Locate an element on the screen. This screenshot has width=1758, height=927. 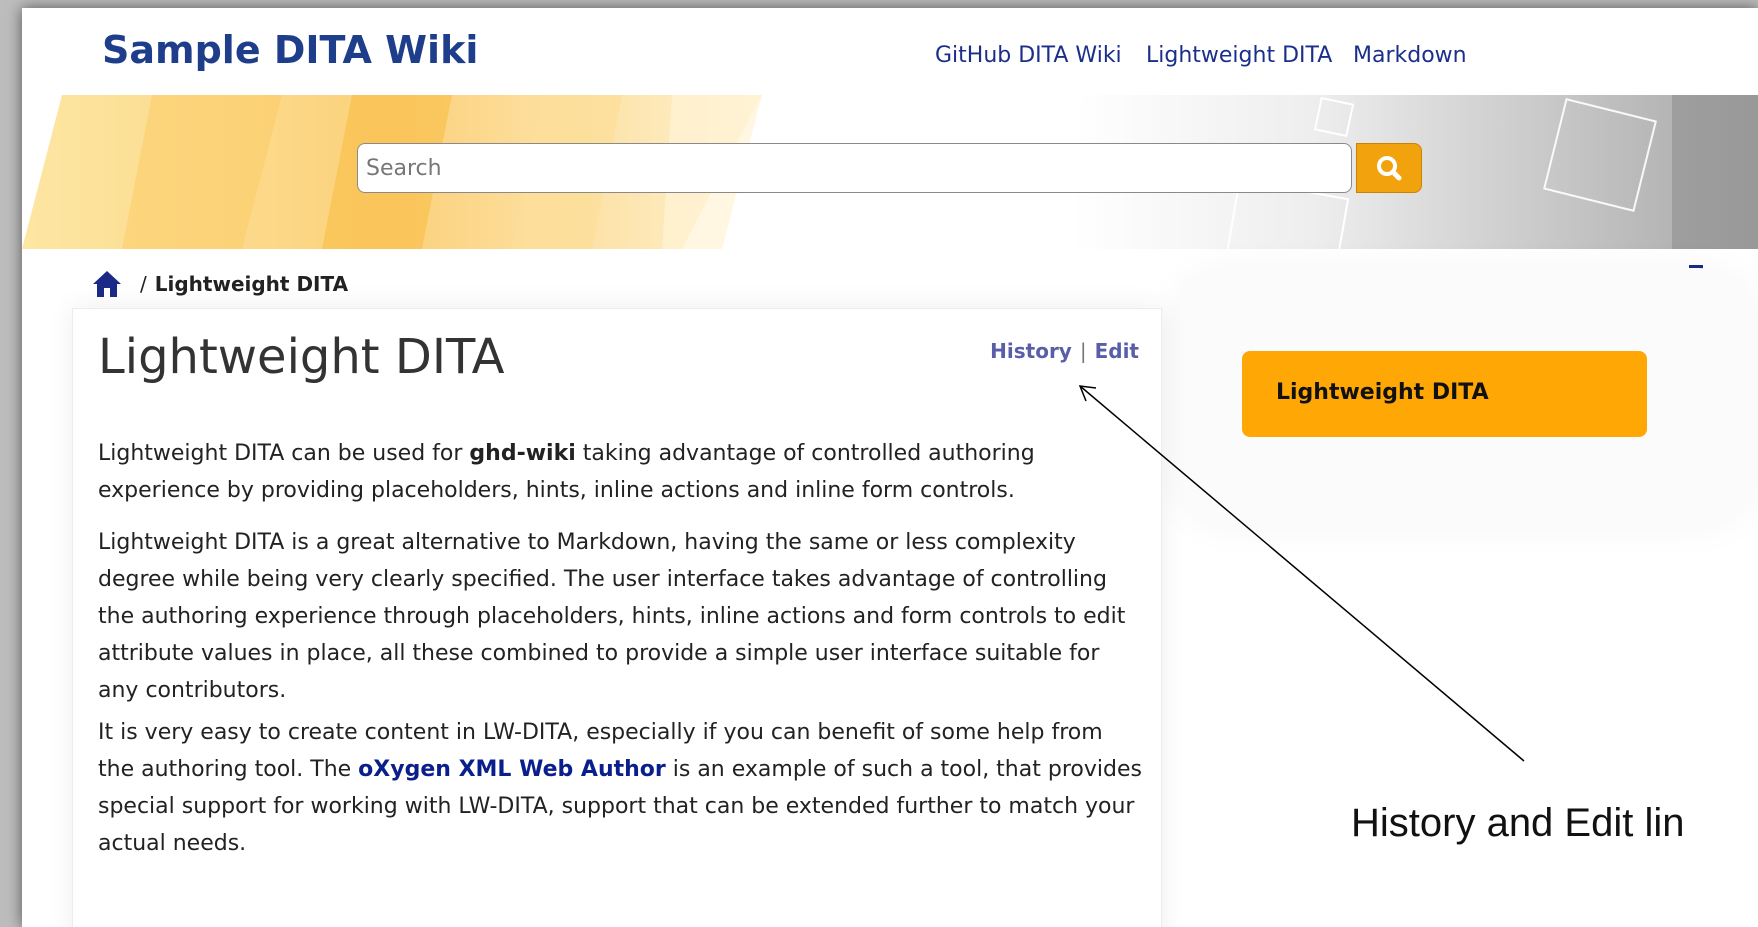
search-button is located at coordinates (1389, 168).